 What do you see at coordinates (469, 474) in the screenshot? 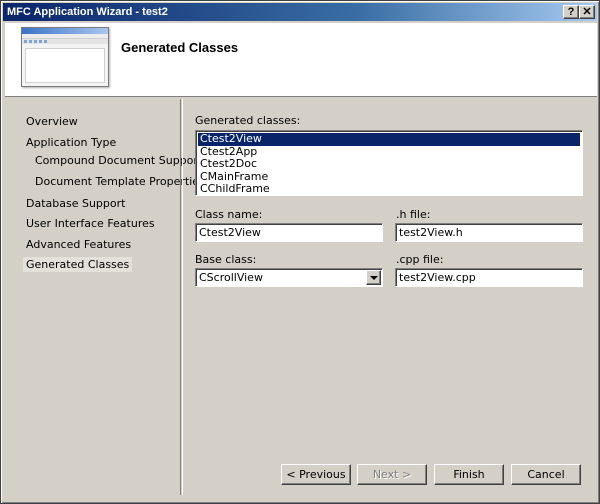
I see `finish-button: Finish` at bounding box center [469, 474].